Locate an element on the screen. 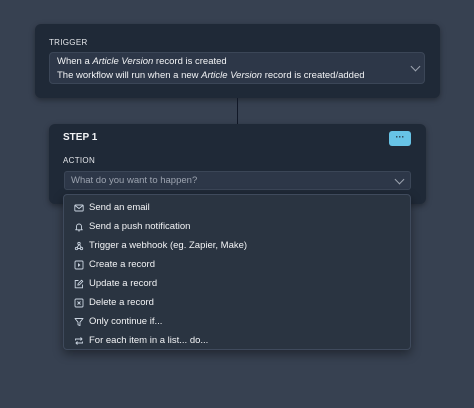 Image resolution: width=474 pixels, height=408 pixels. menu-item-label: Update a record is located at coordinates (123, 283).